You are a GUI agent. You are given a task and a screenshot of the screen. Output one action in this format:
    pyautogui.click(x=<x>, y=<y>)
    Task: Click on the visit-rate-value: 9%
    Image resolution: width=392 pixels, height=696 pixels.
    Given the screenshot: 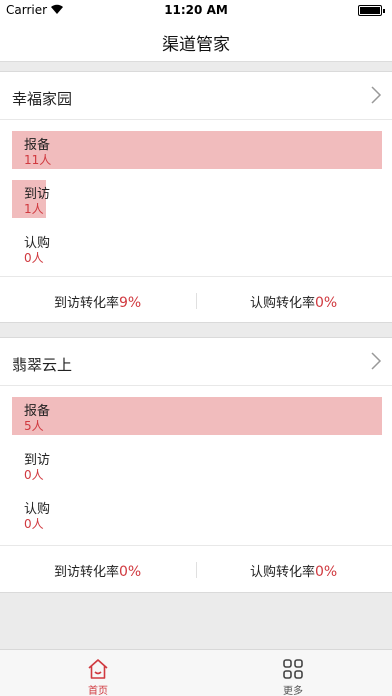 What is the action you would take?
    pyautogui.click(x=130, y=303)
    